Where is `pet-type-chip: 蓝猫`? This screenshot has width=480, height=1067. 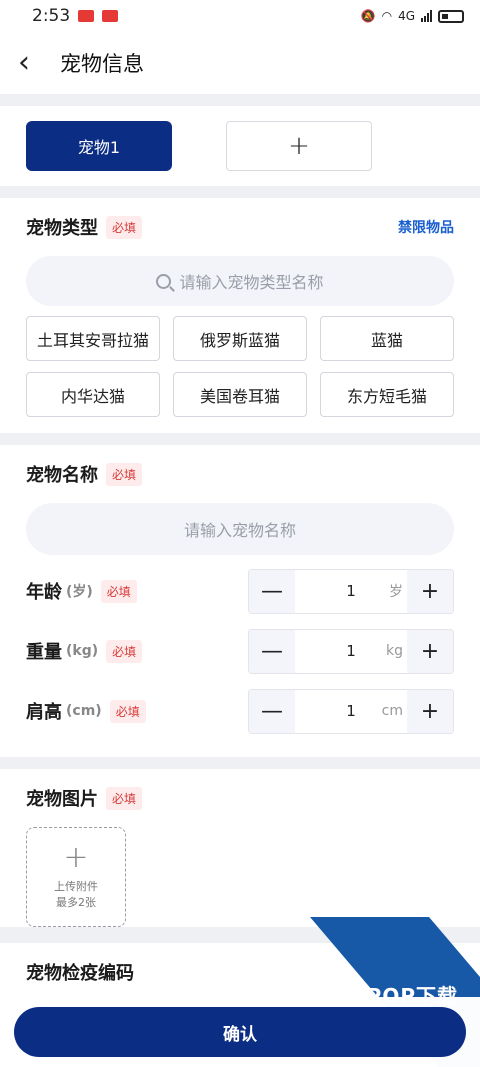 pet-type-chip: 蓝猫 is located at coordinates (387, 338).